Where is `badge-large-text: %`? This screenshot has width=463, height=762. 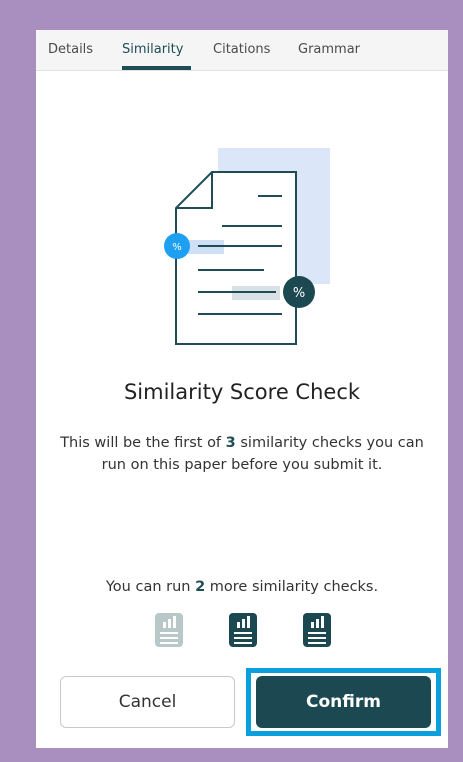
badge-large-text: % is located at coordinates (299, 293).